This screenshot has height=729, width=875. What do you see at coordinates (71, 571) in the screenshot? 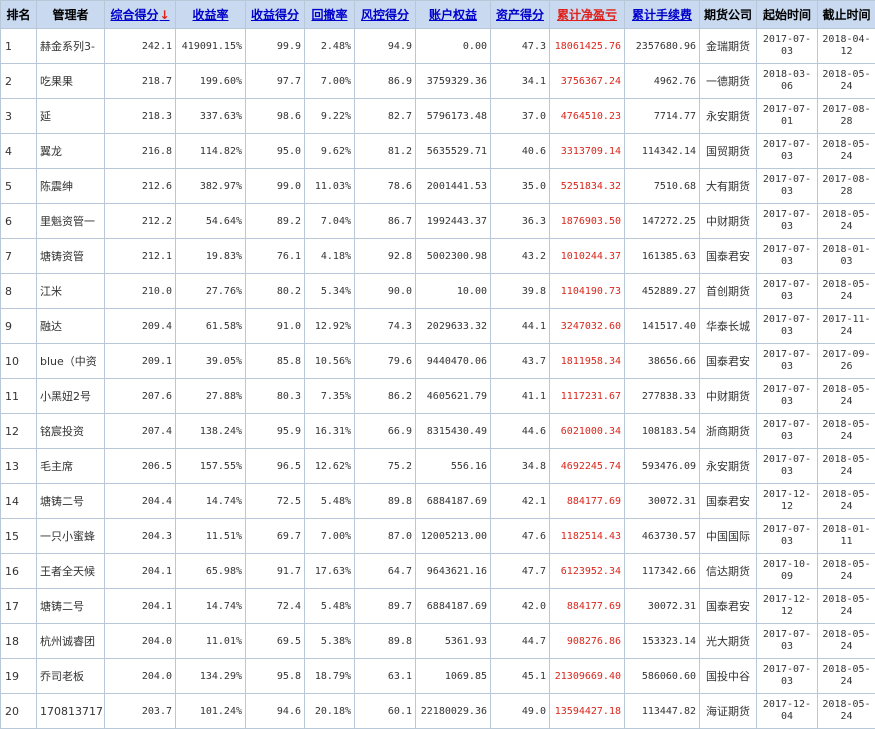
I see `row-manager-name: 王者全天候` at bounding box center [71, 571].